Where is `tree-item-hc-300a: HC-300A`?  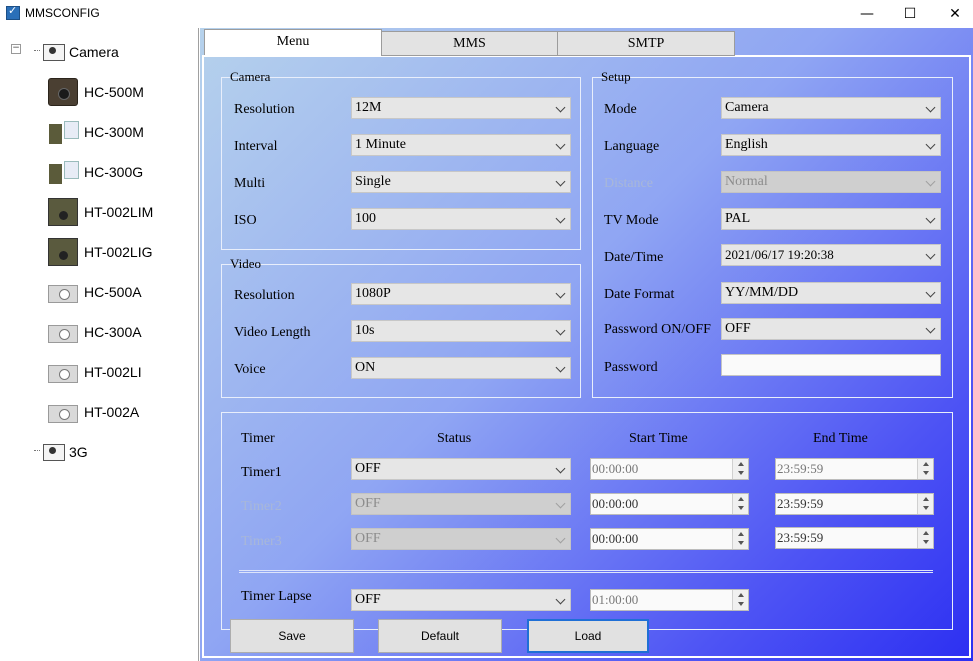
tree-item-hc-300a: HC-300A is located at coordinates (95, 332).